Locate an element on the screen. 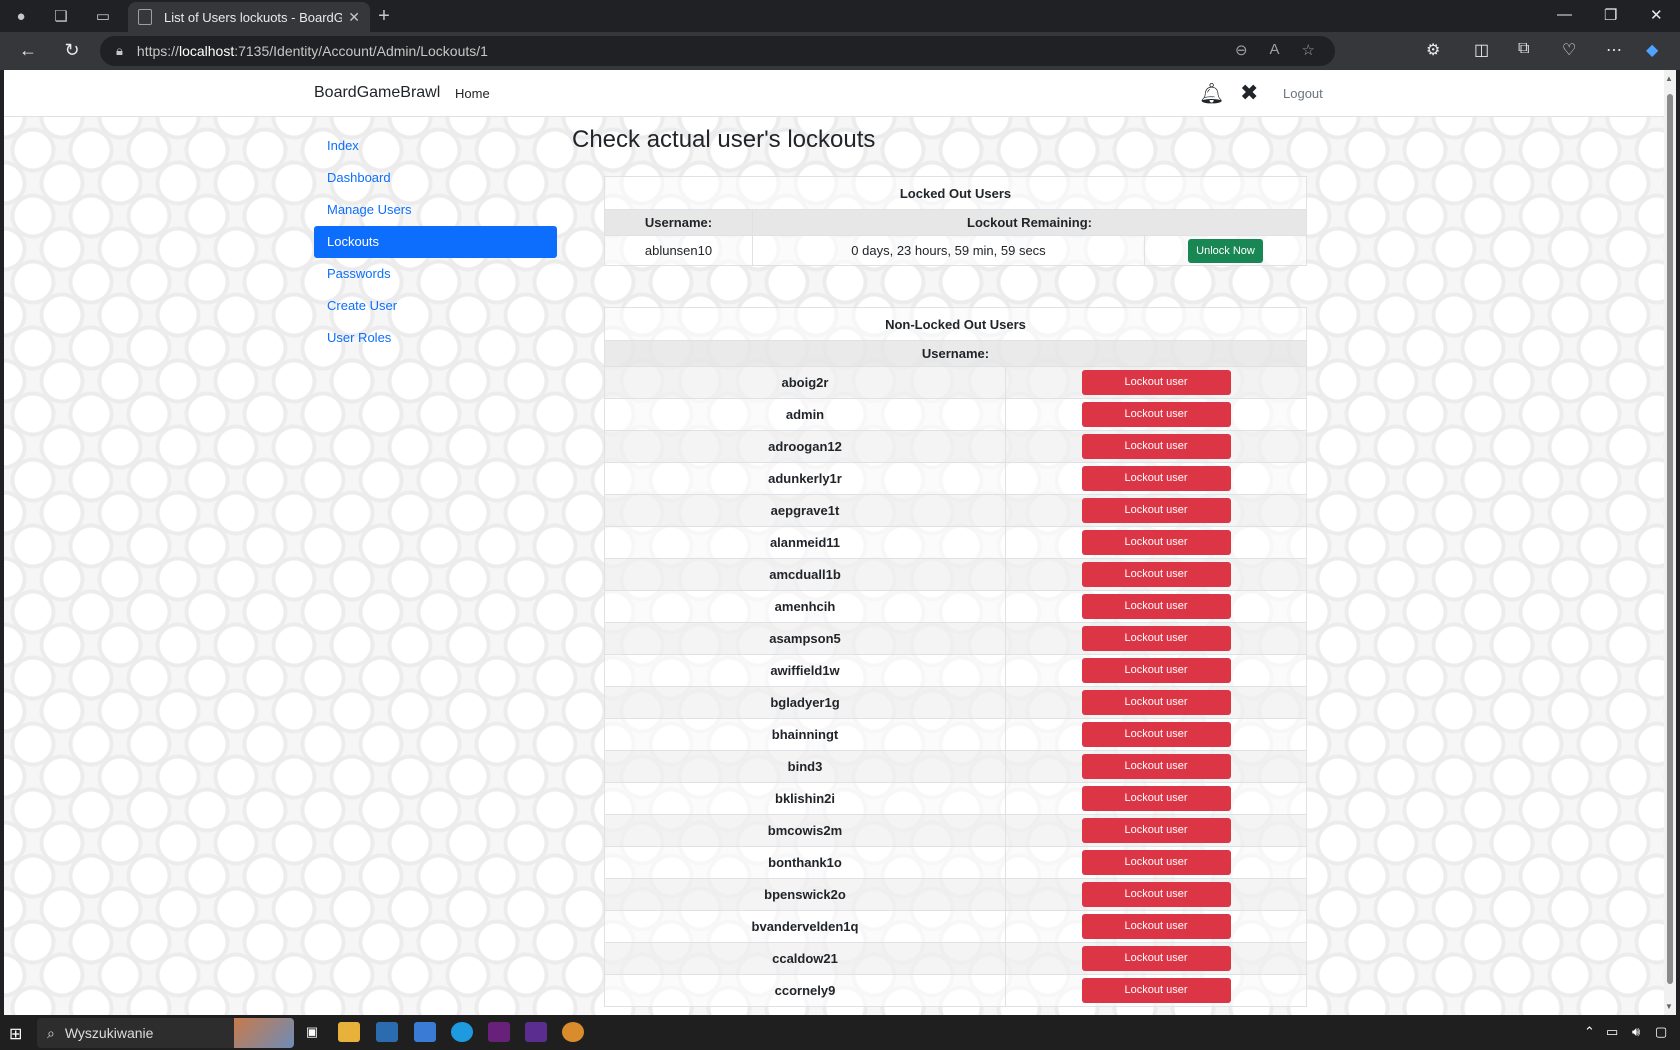  extensions-icon: ⚙ is located at coordinates (1433, 50).